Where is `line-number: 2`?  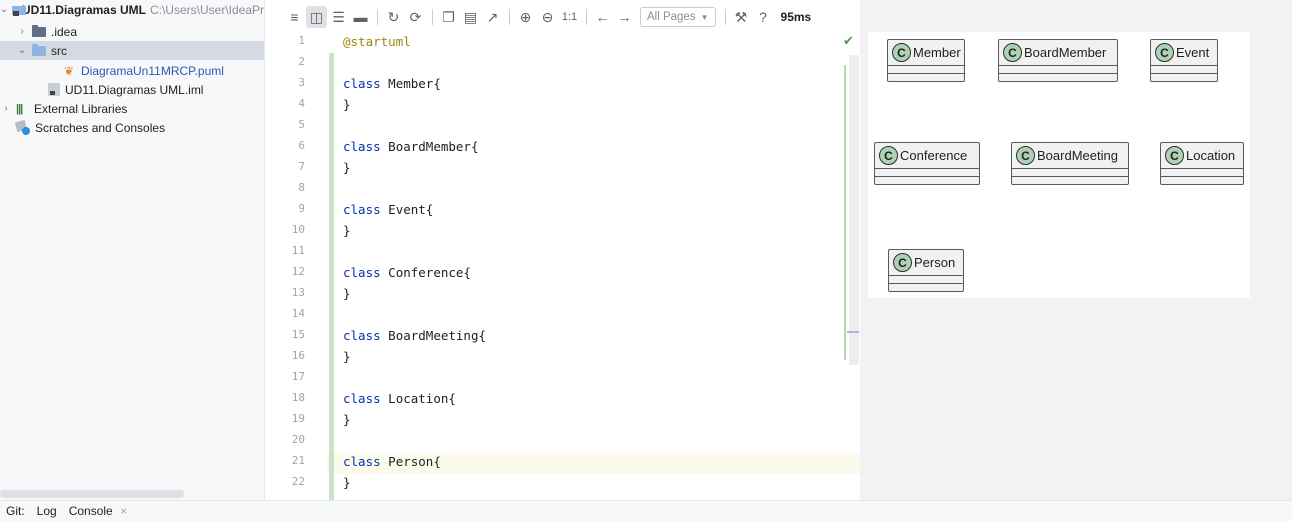 line-number: 2 is located at coordinates (301, 61).